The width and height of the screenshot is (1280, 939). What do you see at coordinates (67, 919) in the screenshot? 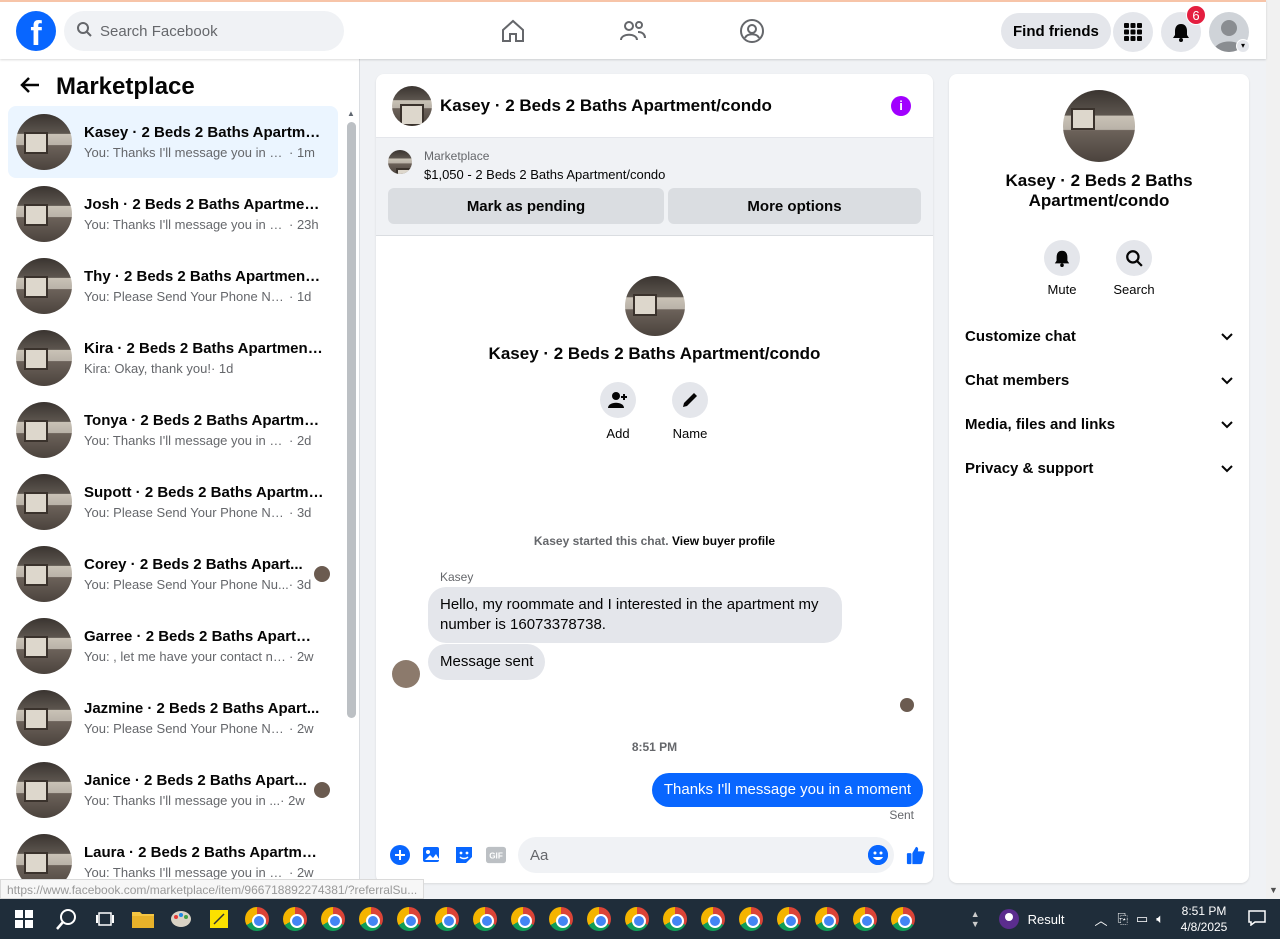
I see `taskbar-search-icon` at bounding box center [67, 919].